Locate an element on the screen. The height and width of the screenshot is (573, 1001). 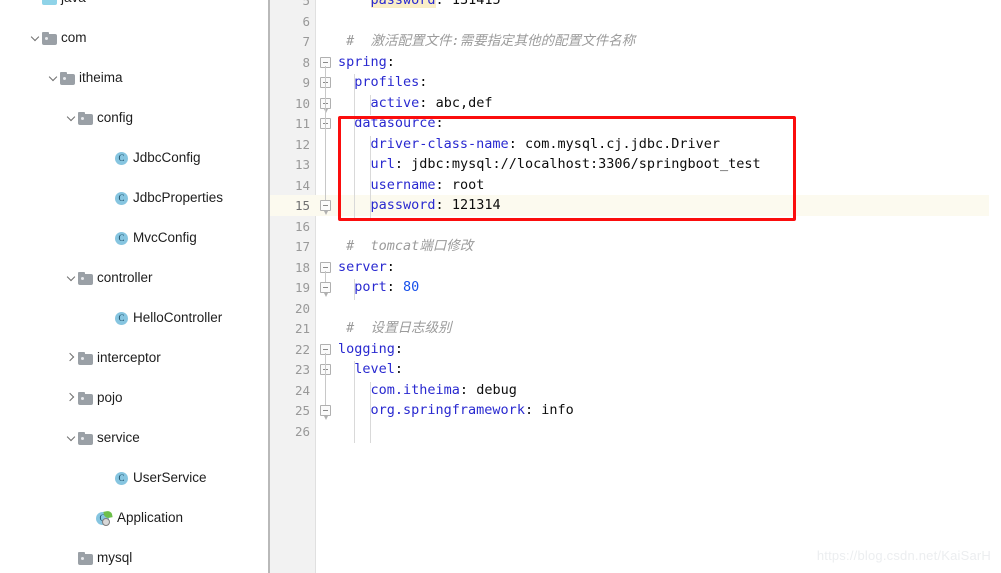
code-line-text: com.itheima: debug is located at coordinates (443, 389).